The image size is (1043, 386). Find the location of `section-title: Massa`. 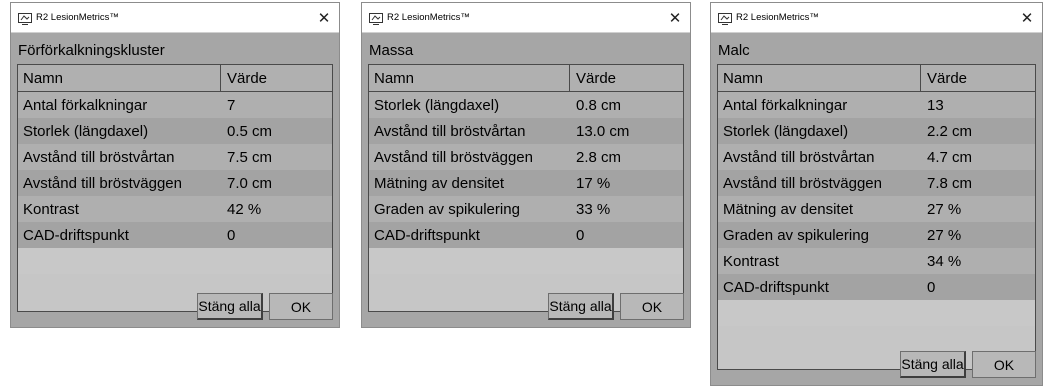

section-title: Massa is located at coordinates (391, 50).